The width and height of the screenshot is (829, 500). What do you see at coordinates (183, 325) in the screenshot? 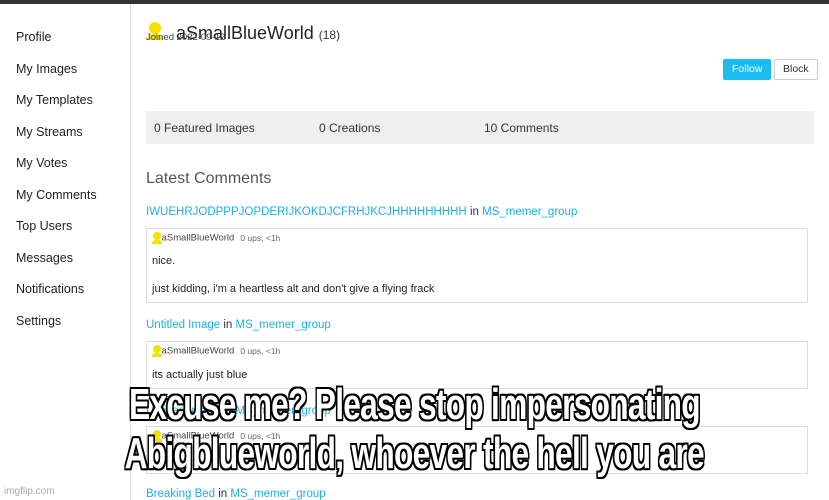
I see `image-link: Untitled Image` at bounding box center [183, 325].